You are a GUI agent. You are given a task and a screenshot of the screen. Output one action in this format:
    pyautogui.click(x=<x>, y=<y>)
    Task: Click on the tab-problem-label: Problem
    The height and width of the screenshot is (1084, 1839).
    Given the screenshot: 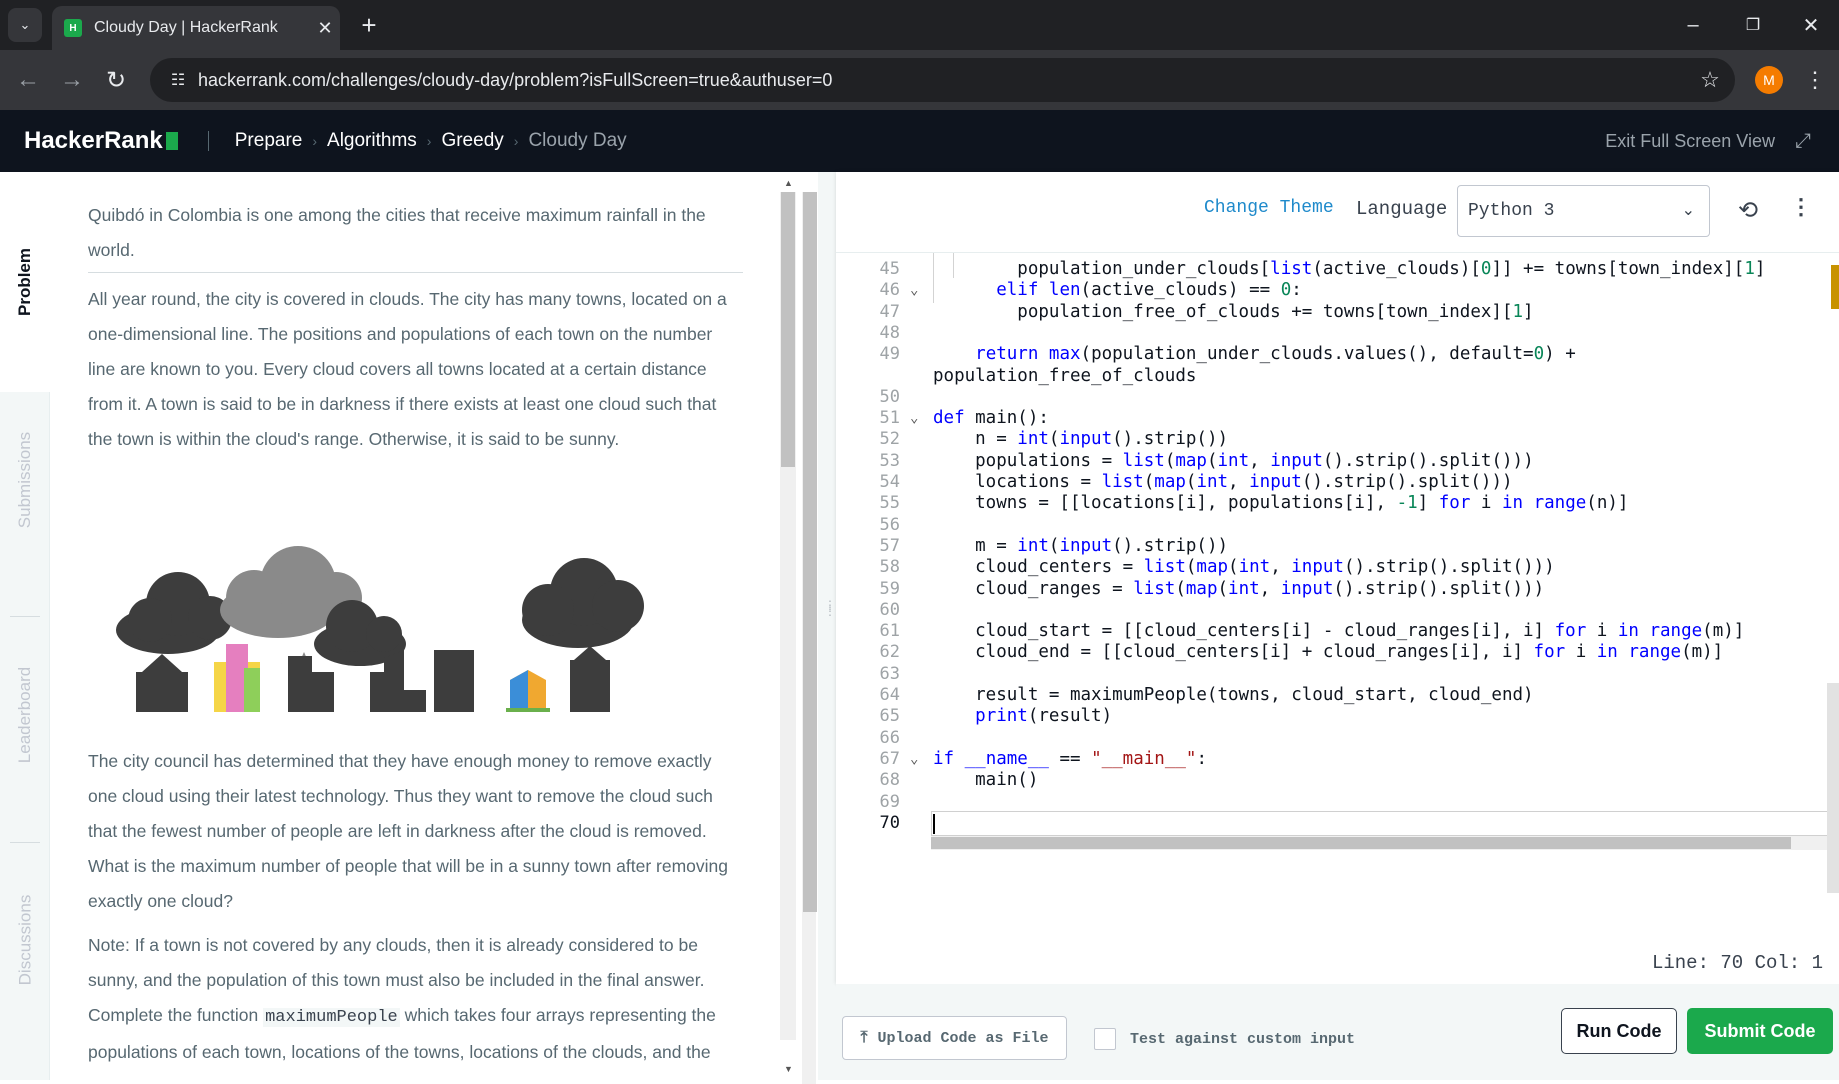 What is the action you would take?
    pyautogui.click(x=24, y=282)
    